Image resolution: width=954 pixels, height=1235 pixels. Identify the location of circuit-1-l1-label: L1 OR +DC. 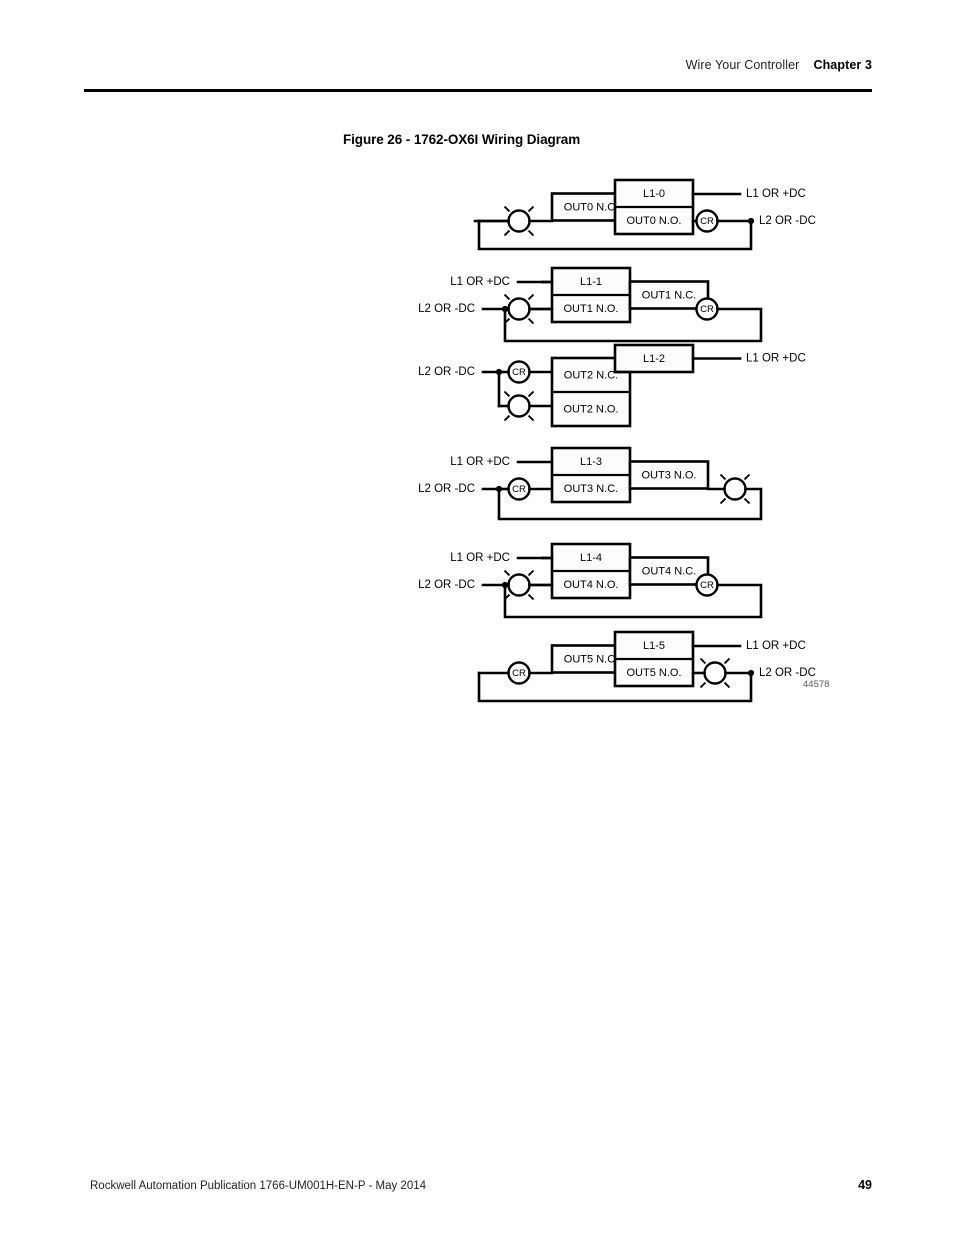
(480, 282).